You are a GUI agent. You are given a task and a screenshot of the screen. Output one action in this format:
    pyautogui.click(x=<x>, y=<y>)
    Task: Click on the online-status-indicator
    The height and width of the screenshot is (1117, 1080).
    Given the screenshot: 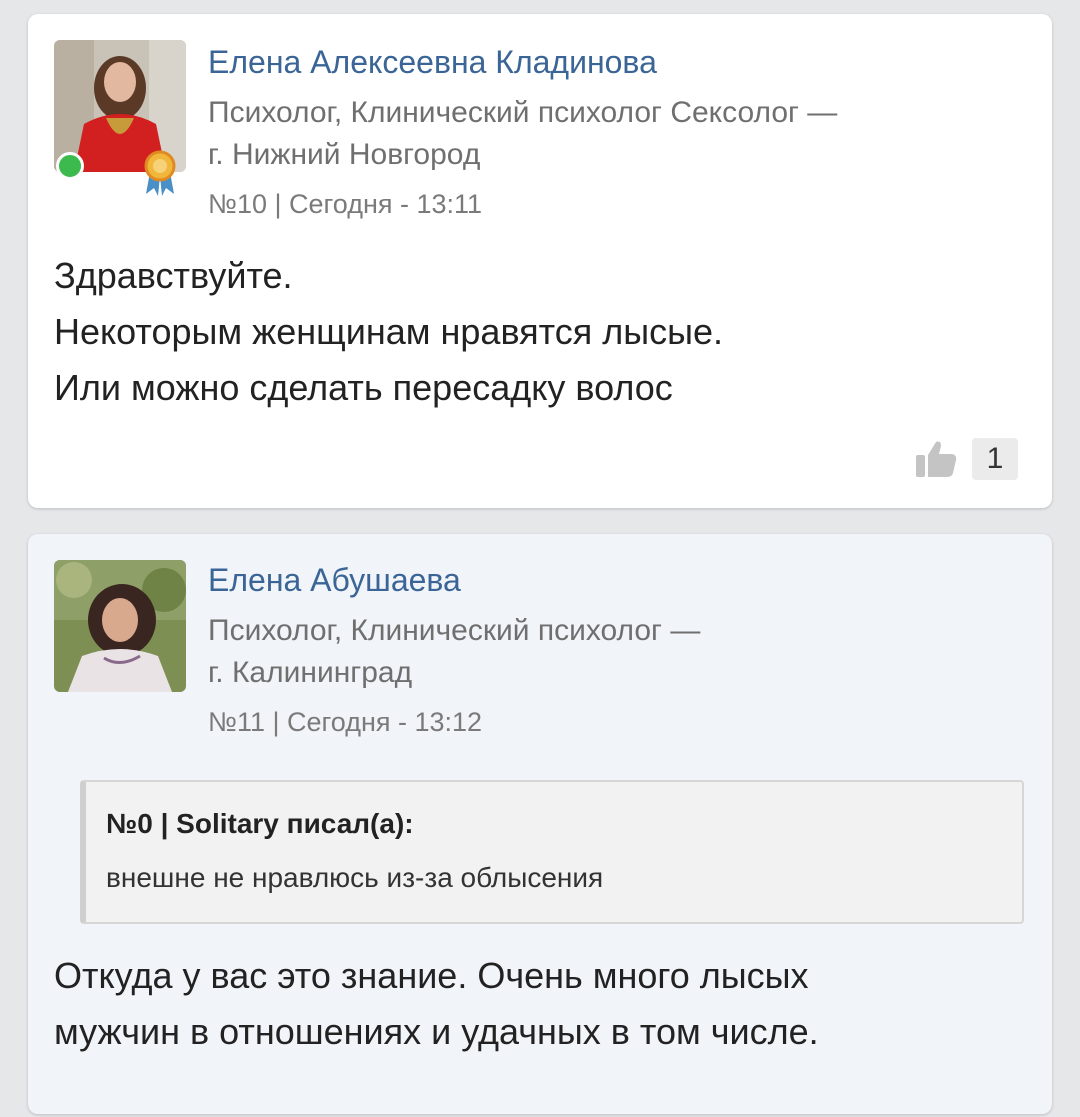 What is the action you would take?
    pyautogui.click(x=70, y=166)
    